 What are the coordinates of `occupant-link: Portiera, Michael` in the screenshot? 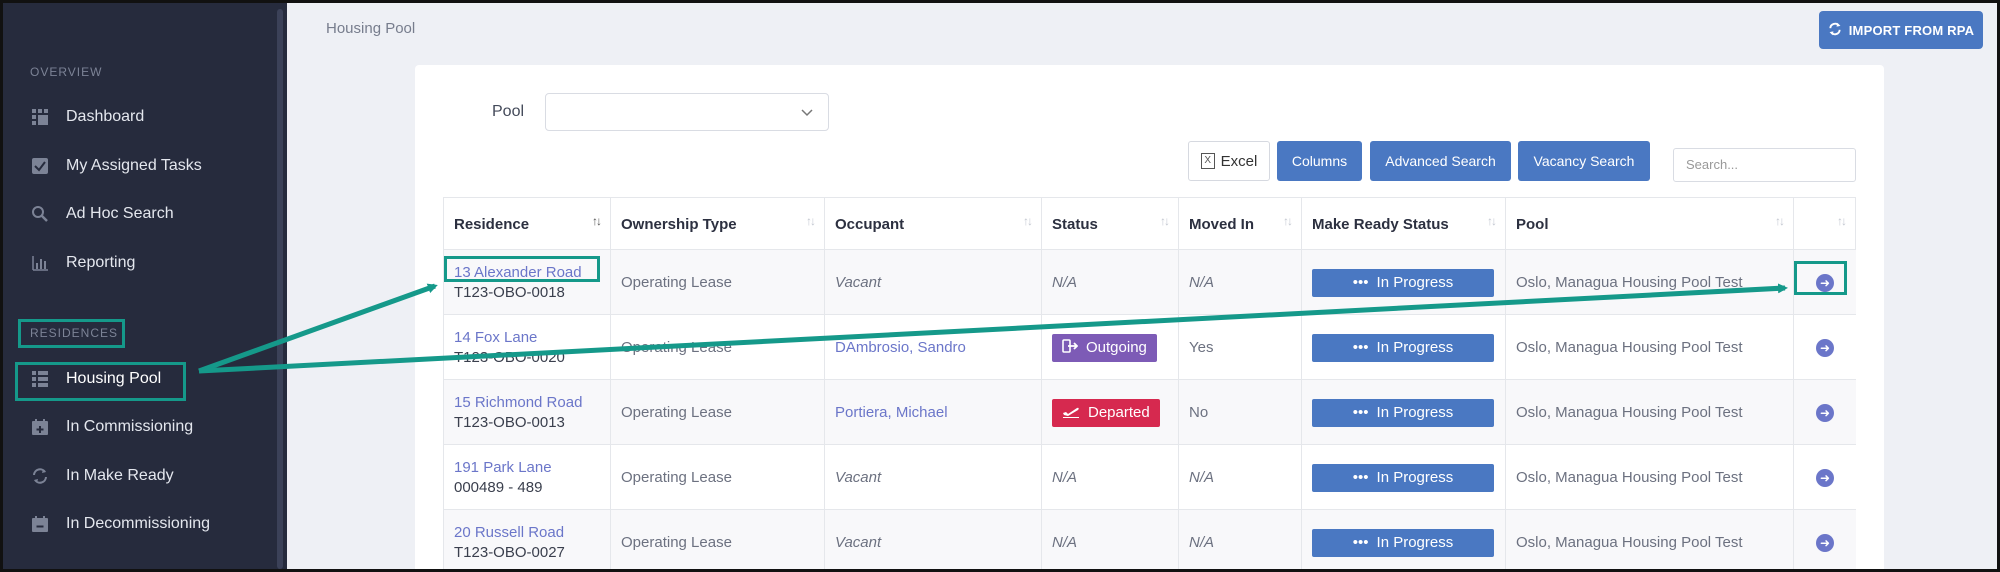 It's located at (938, 412).